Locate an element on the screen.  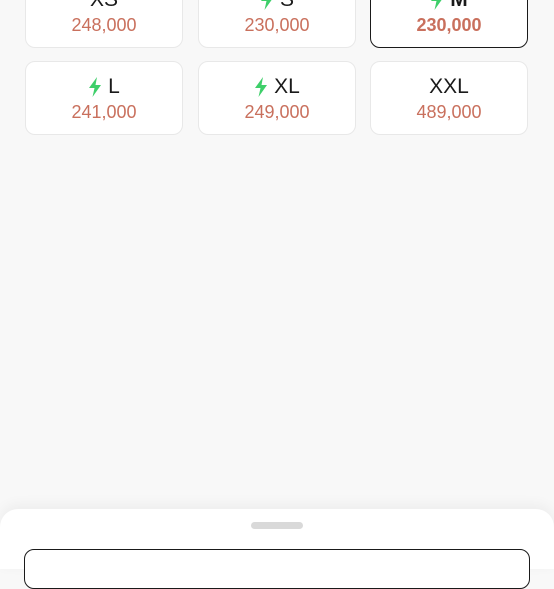
size-option-xl: XL 249,000 is located at coordinates (277, 98).